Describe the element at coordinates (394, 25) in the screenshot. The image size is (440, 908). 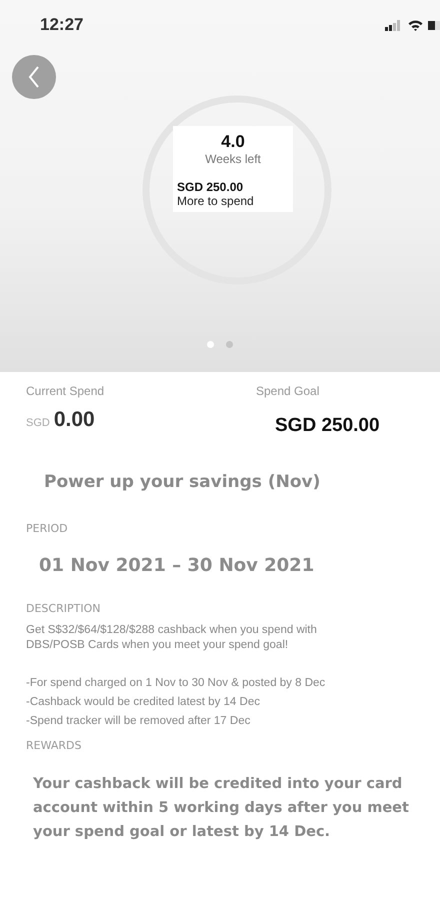
I see `signal-icon` at that location.